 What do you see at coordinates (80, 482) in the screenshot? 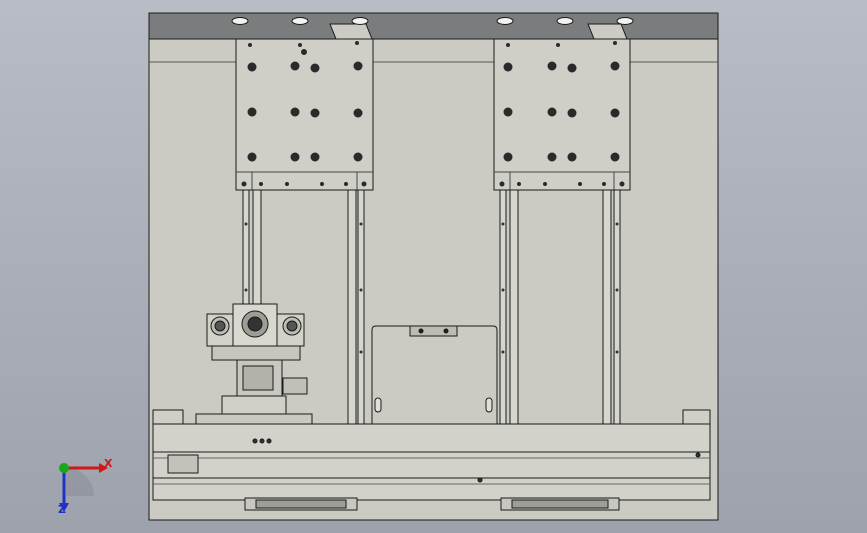
I see `triad-shadow` at bounding box center [80, 482].